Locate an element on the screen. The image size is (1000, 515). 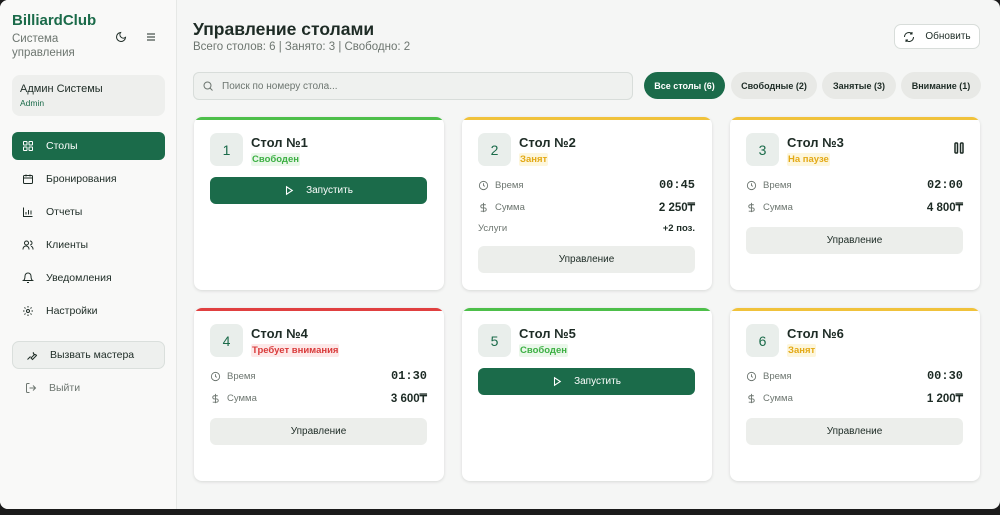
sidebar-item-label: Клиенты is located at coordinates (67, 245).